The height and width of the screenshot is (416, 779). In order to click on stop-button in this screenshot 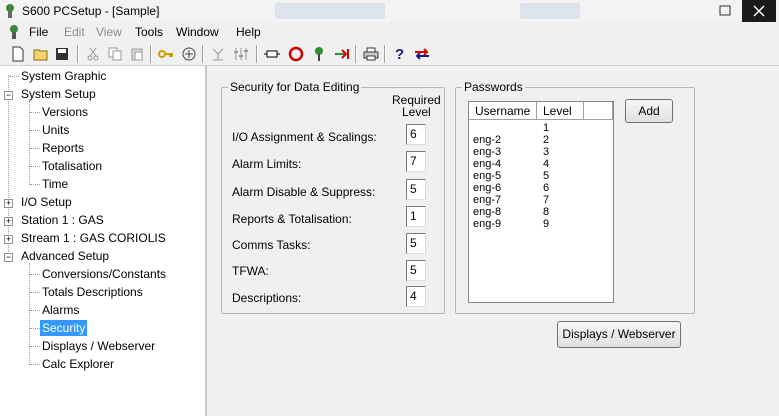, I will do `click(296, 54)`.